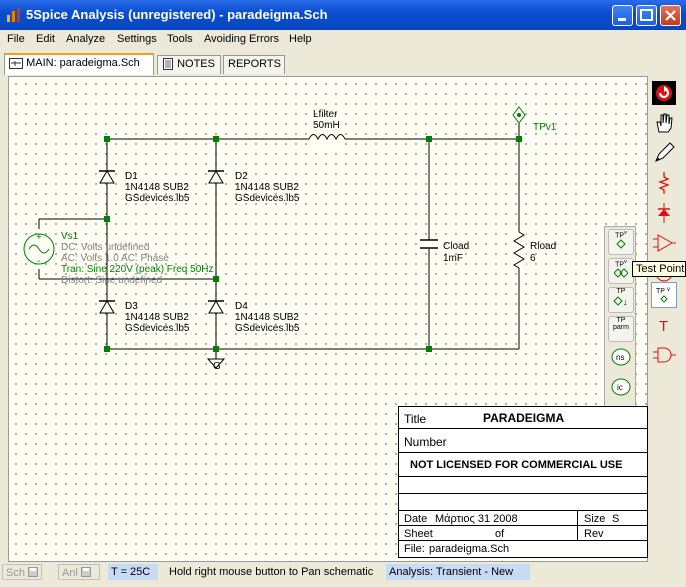 This screenshot has height=587, width=686. What do you see at coordinates (664, 243) in the screenshot?
I see `opamp-tool` at bounding box center [664, 243].